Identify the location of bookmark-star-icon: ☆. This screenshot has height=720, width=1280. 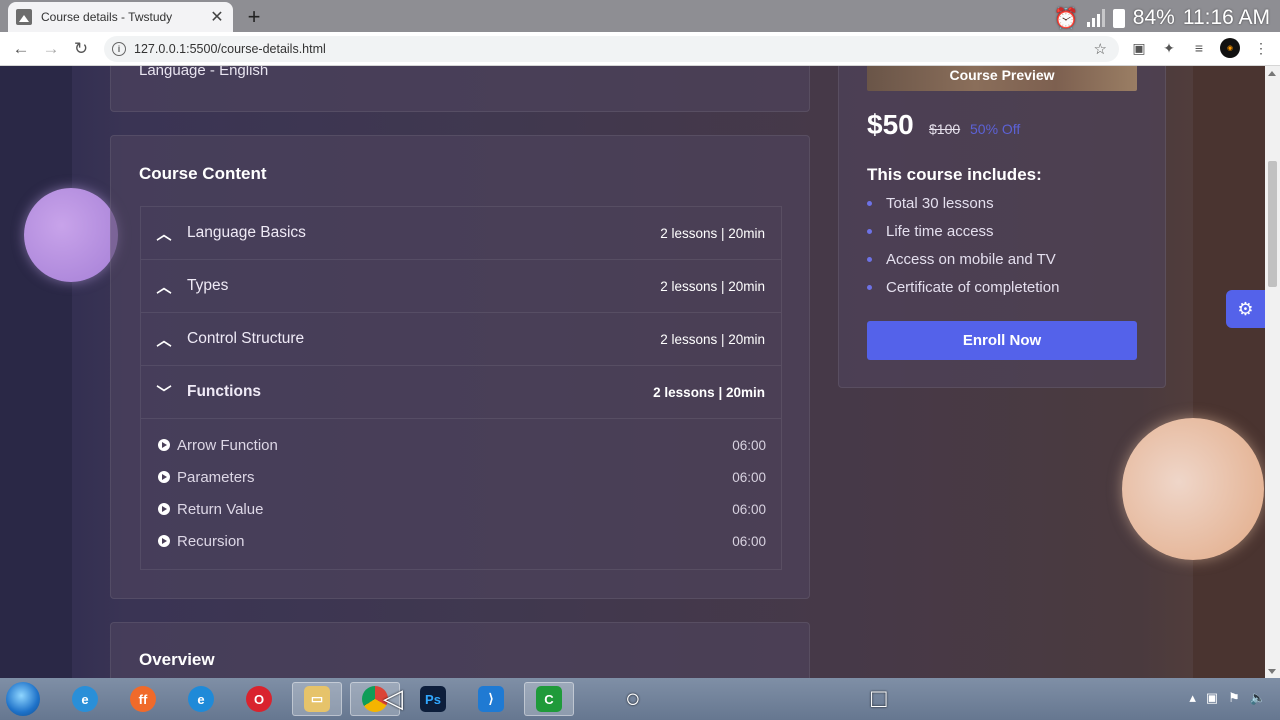
(1100, 49).